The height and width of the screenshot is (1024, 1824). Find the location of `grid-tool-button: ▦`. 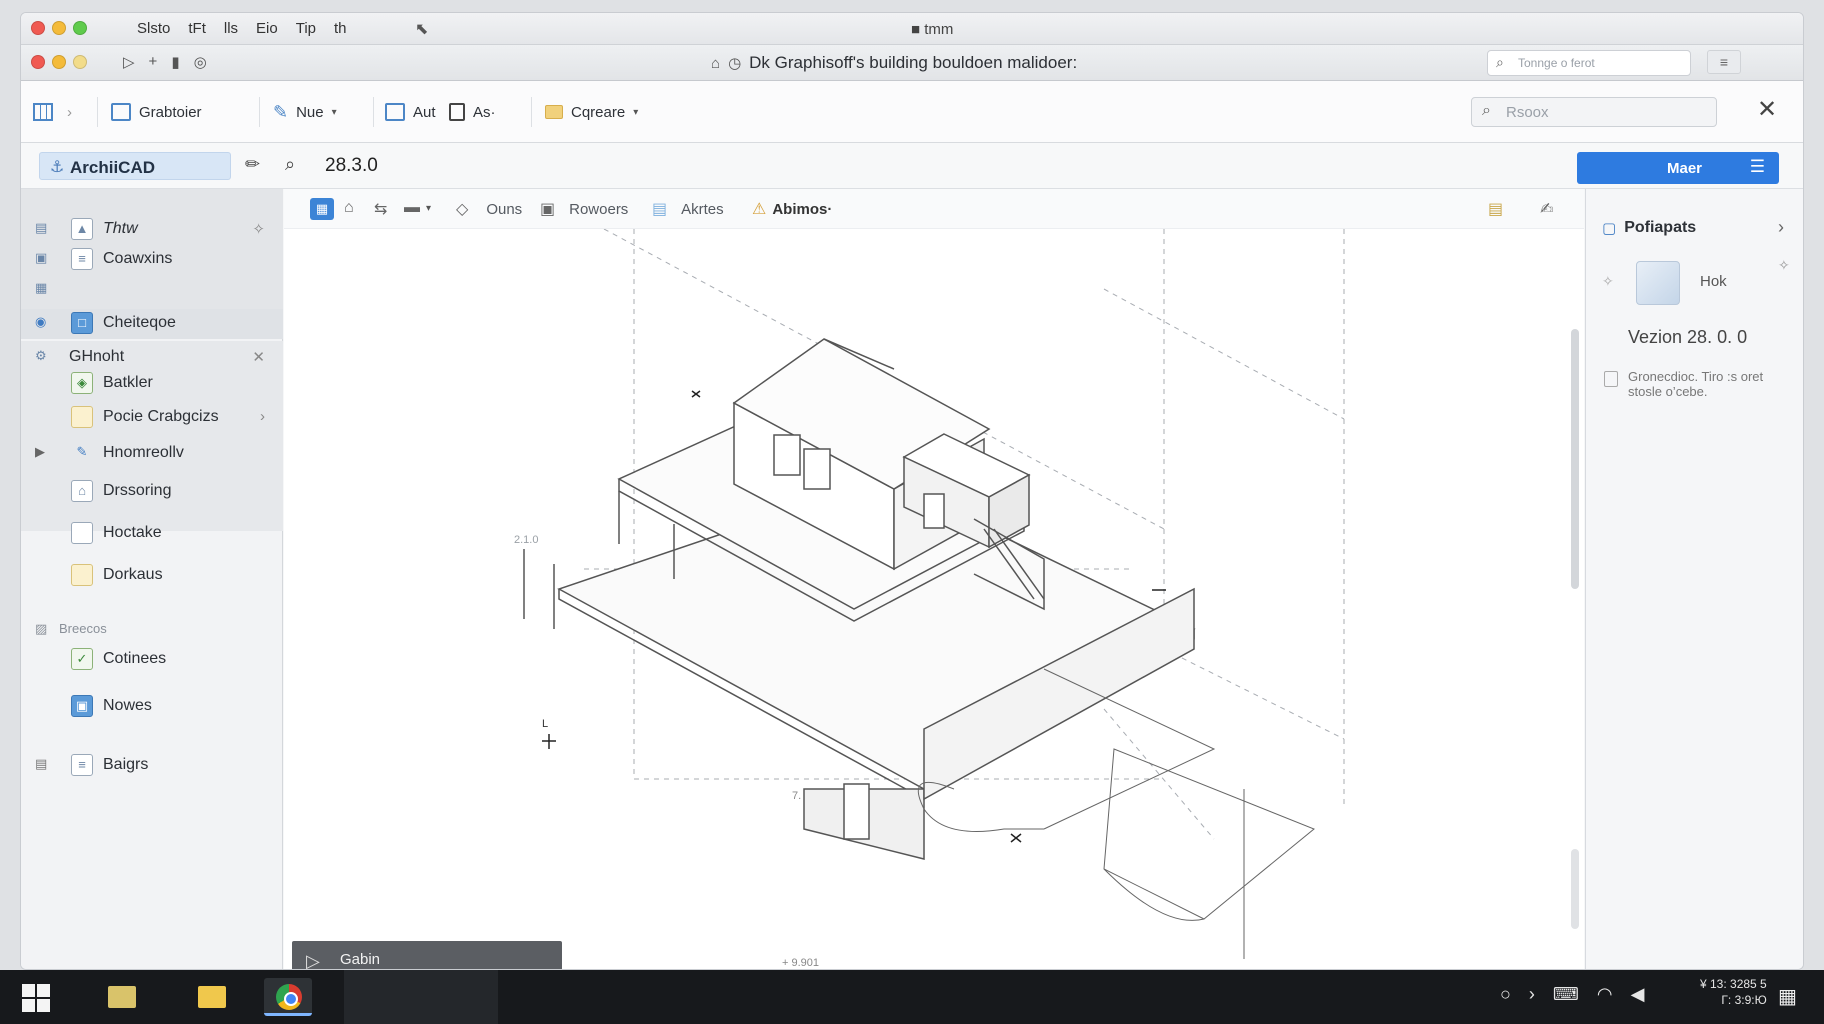

grid-tool-button: ▦ is located at coordinates (322, 209).